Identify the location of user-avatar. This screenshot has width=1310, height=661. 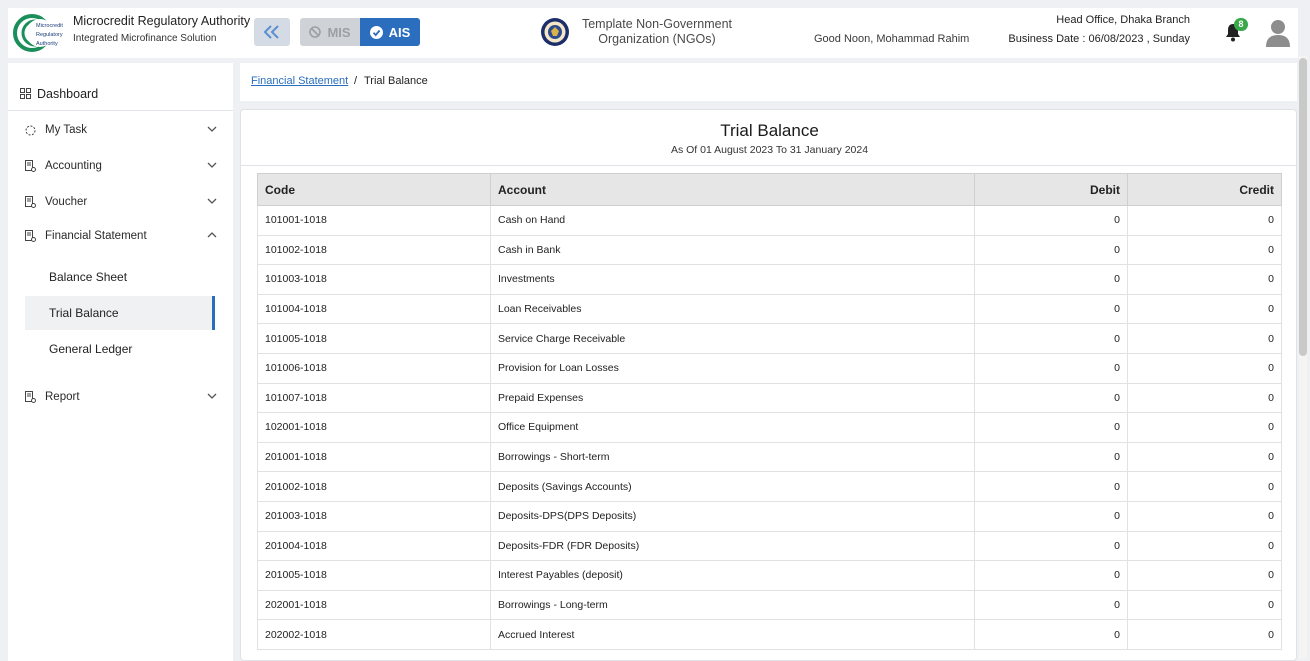
(1278, 33).